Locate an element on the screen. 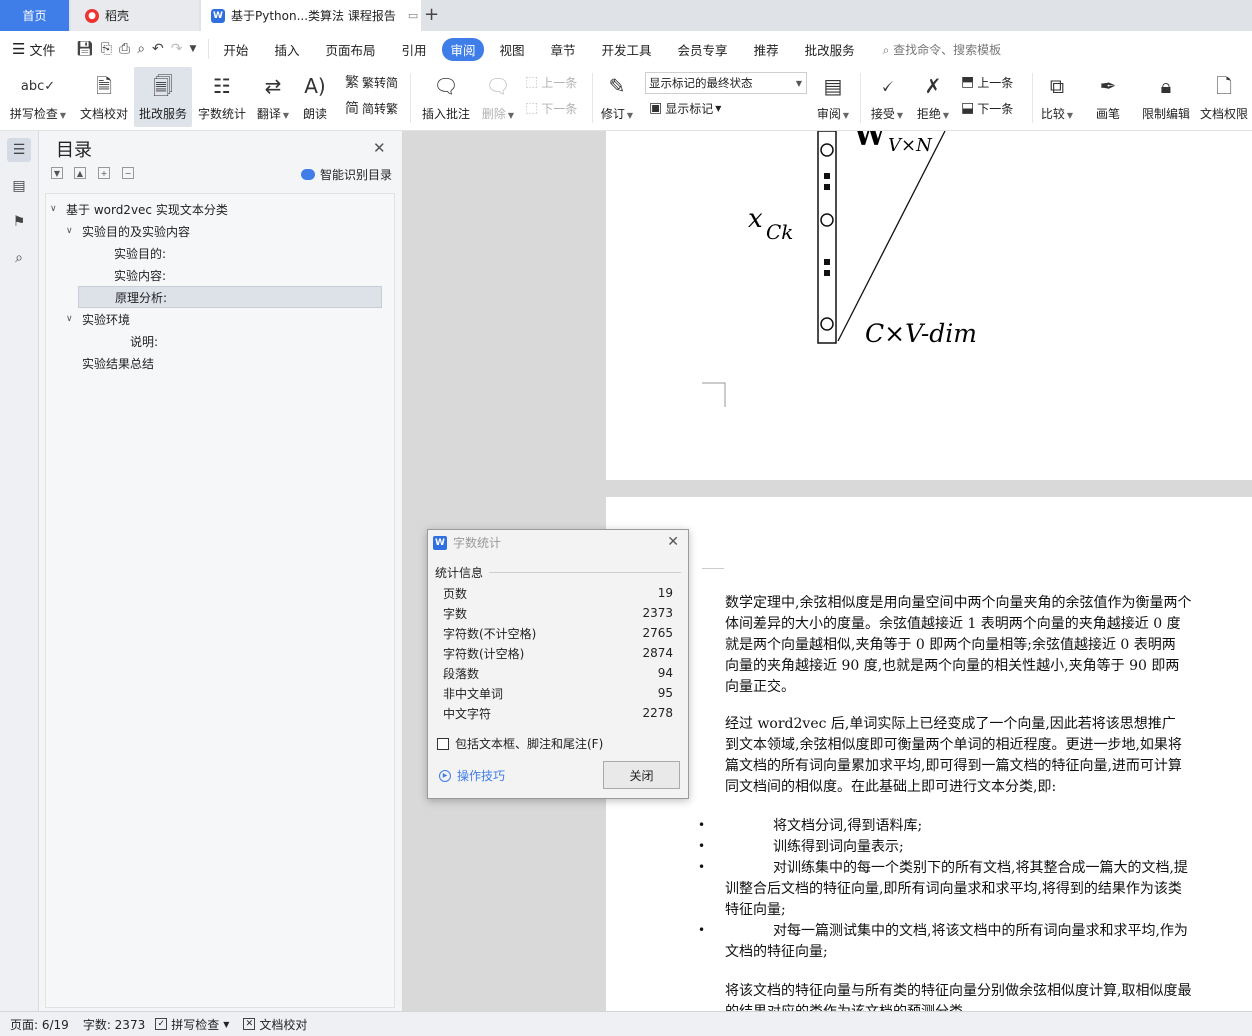 The height and width of the screenshot is (1036, 1252). next-change-icon: ⬓ is located at coordinates (968, 108).